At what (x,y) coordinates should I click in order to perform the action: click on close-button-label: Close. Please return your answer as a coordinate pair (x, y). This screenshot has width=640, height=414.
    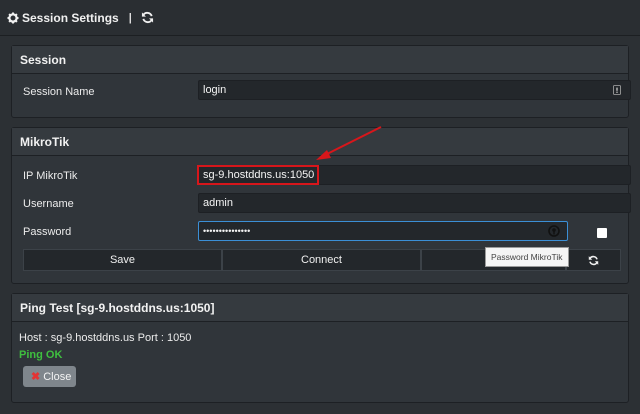
    Looking at the image, I should click on (57, 376).